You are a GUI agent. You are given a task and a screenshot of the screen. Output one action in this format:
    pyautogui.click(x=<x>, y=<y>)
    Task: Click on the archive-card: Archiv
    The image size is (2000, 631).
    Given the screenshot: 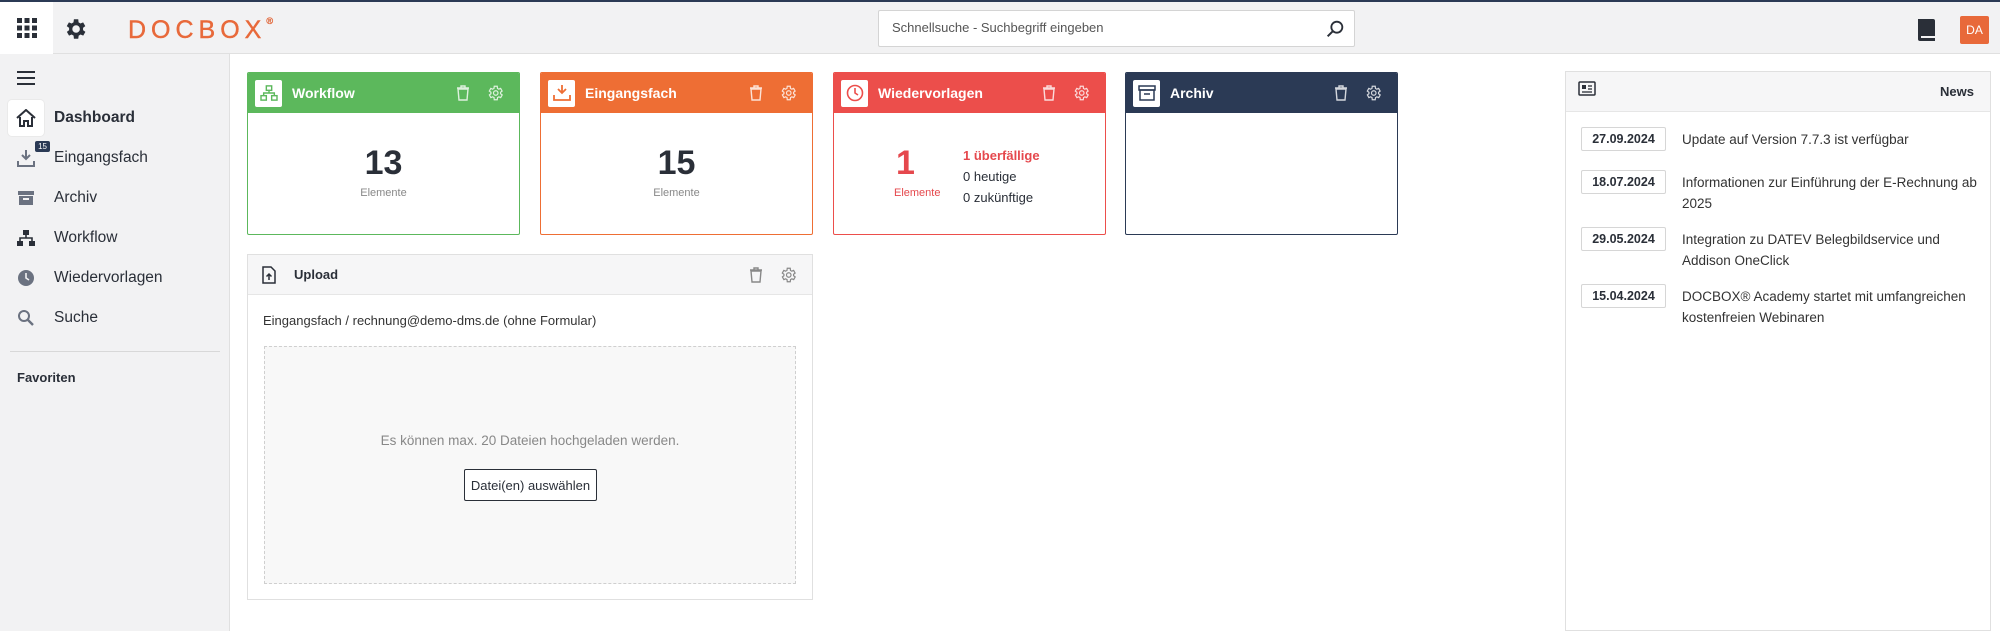 What is the action you would take?
    pyautogui.click(x=1261, y=153)
    